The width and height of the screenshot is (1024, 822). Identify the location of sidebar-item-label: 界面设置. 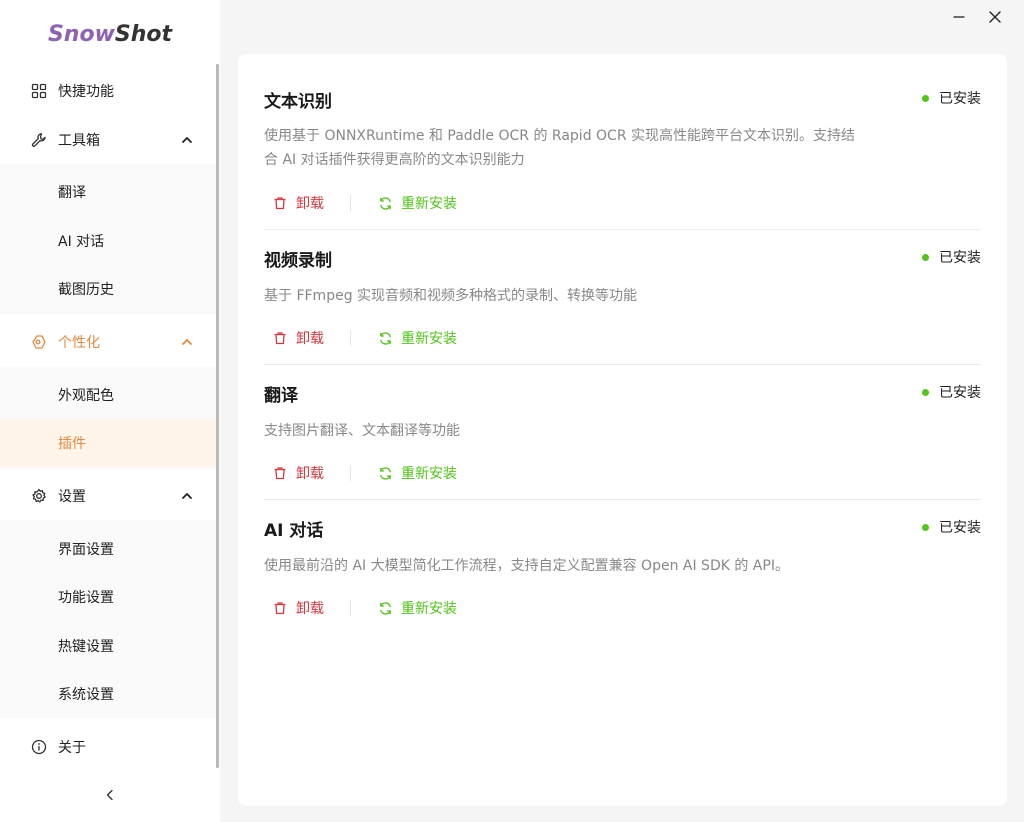
(86, 550).